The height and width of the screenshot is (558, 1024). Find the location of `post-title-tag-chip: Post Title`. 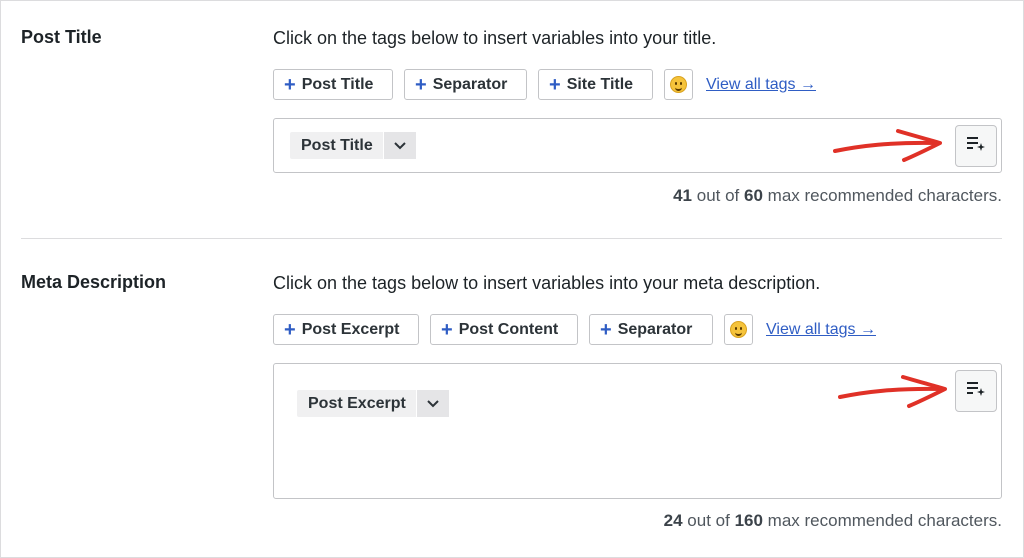

post-title-tag-chip: Post Title is located at coordinates (353, 145).